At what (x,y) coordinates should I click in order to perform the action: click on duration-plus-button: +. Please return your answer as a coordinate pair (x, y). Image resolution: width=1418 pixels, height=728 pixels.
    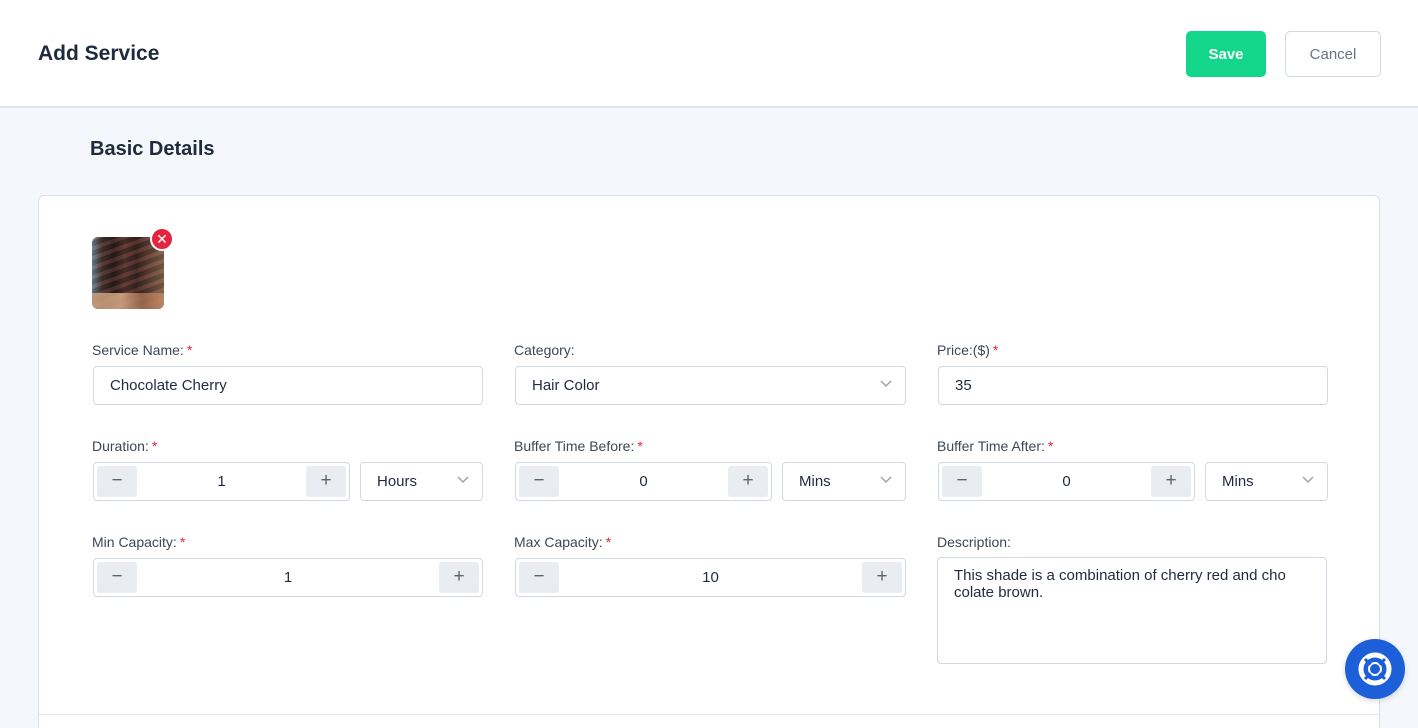
    Looking at the image, I should click on (326, 481).